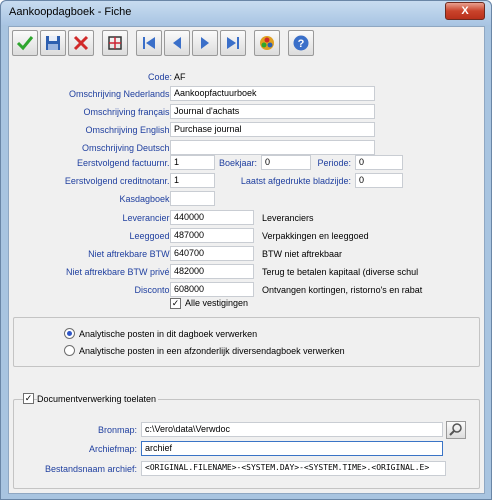 The image size is (492, 500). I want to click on disconto-label: Disconto:, so click(153, 290).